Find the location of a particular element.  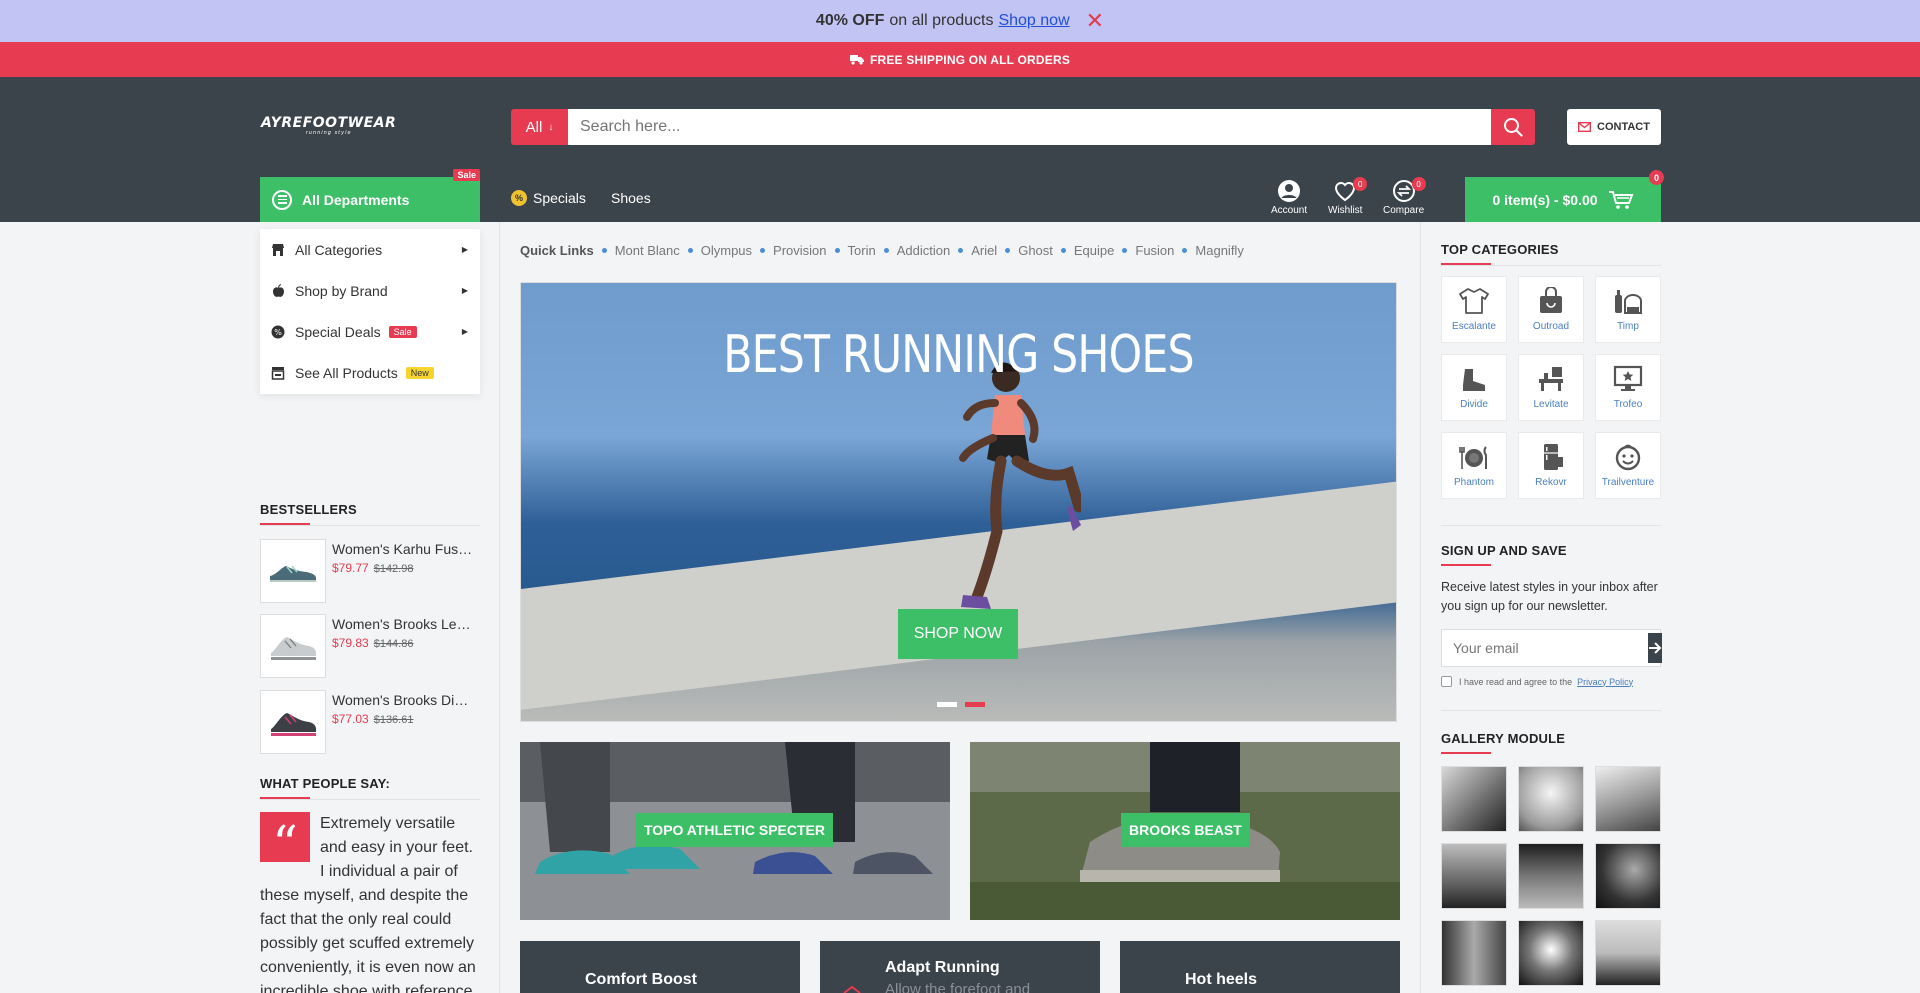

account-link: Account is located at coordinates (1289, 197).